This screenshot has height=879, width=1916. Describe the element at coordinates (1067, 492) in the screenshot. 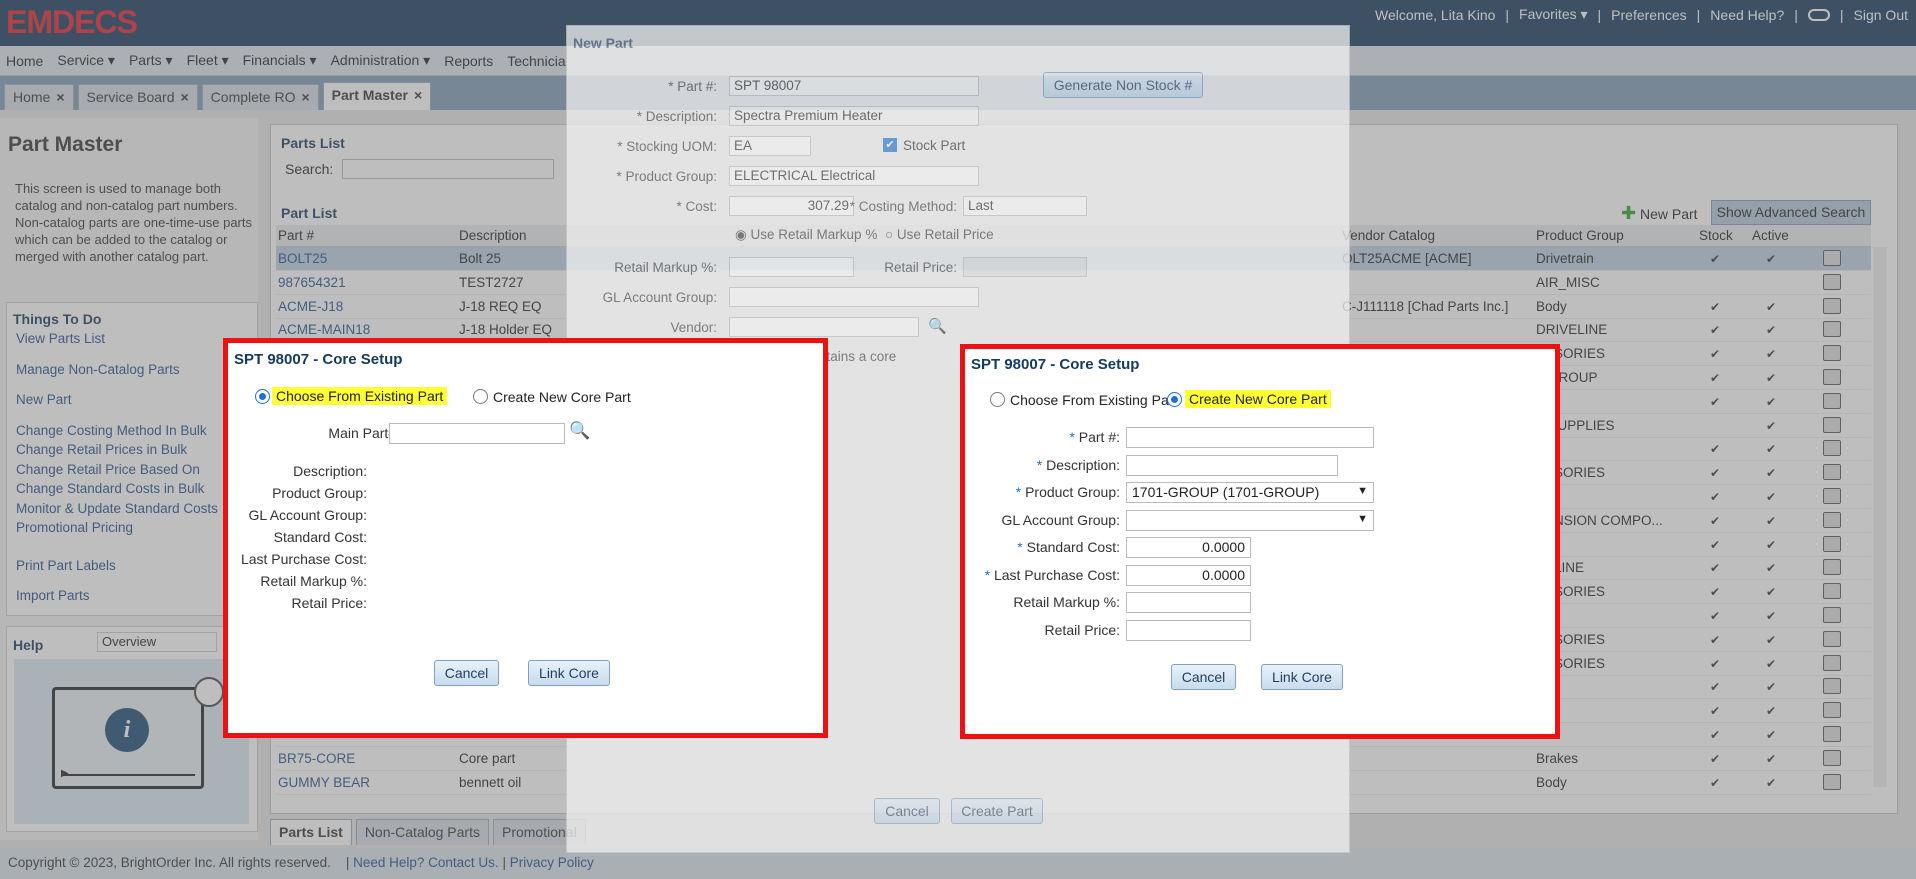

I see `product-group-label: * Product Group:` at that location.